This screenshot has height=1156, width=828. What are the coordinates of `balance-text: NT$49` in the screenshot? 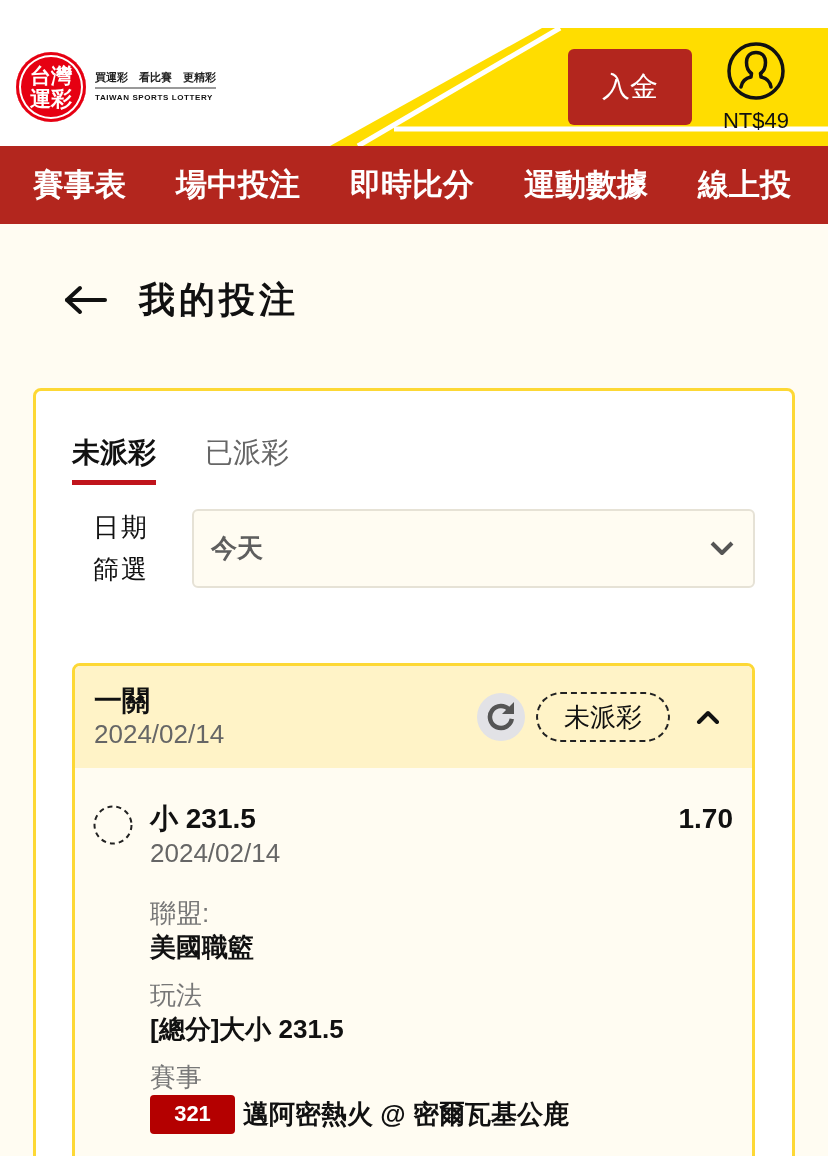 It's located at (755, 120).